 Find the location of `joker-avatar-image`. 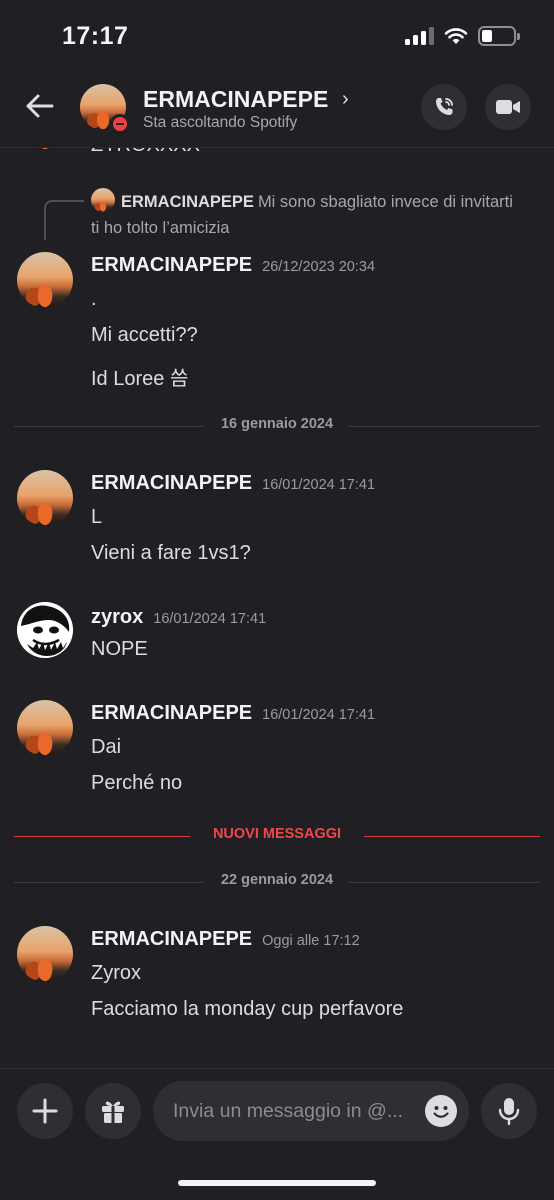

joker-avatar-image is located at coordinates (45, 630).